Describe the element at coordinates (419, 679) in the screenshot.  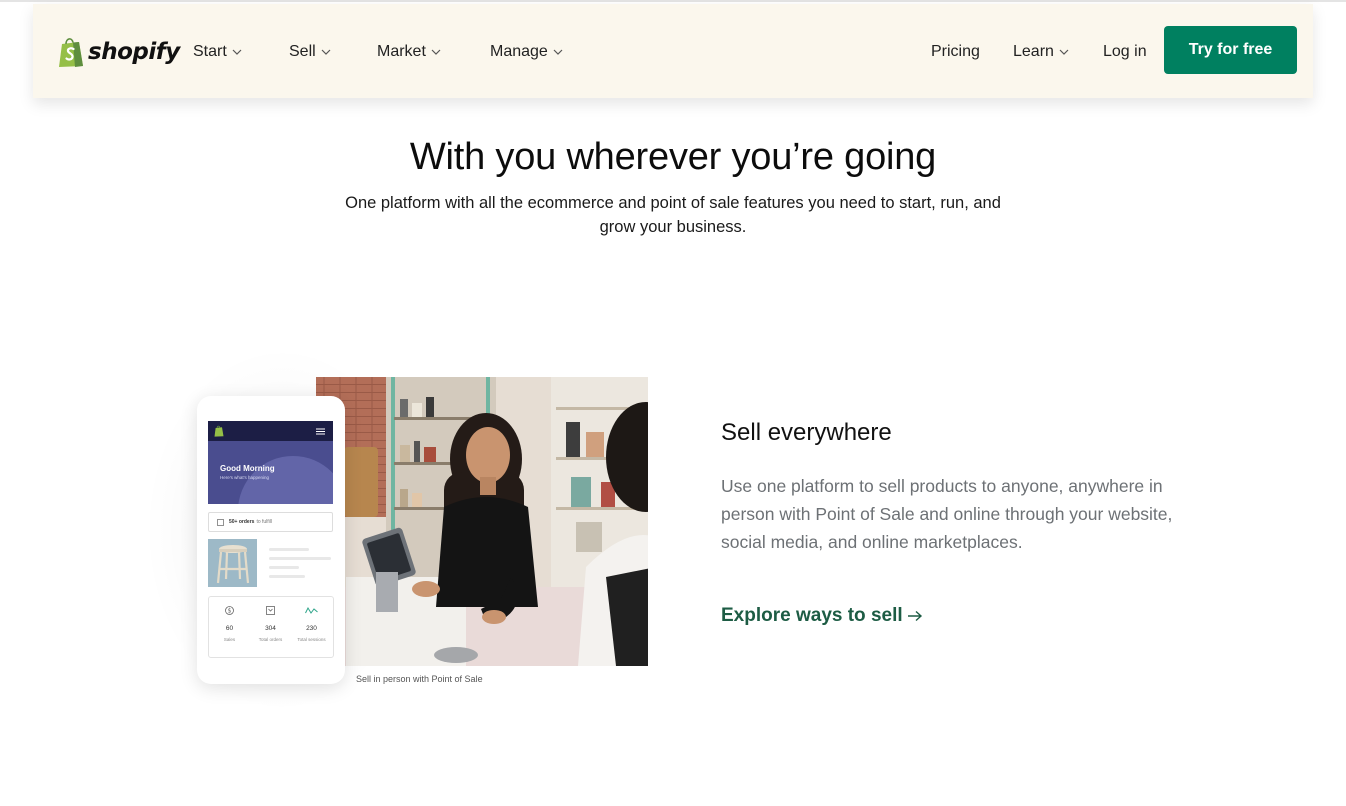
I see `photo-caption: Sell in person with Point of Sale` at that location.